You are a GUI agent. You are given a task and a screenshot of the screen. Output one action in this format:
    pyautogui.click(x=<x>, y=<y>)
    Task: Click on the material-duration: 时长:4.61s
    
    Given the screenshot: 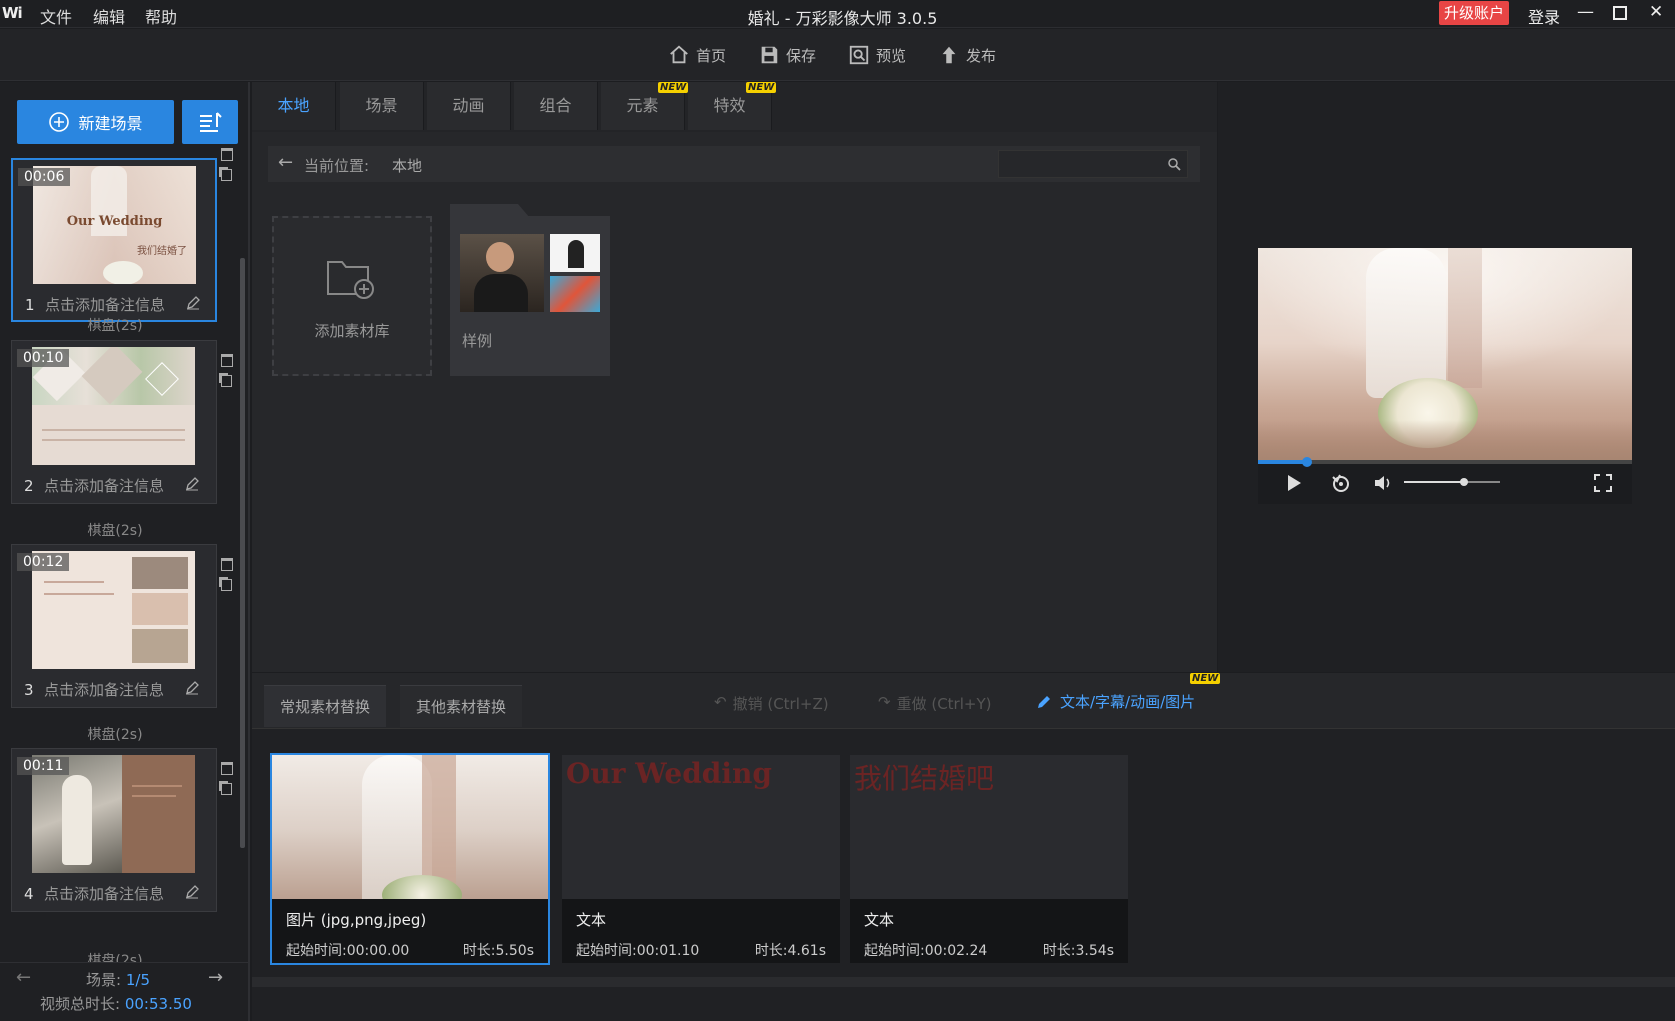 What is the action you would take?
    pyautogui.click(x=790, y=951)
    